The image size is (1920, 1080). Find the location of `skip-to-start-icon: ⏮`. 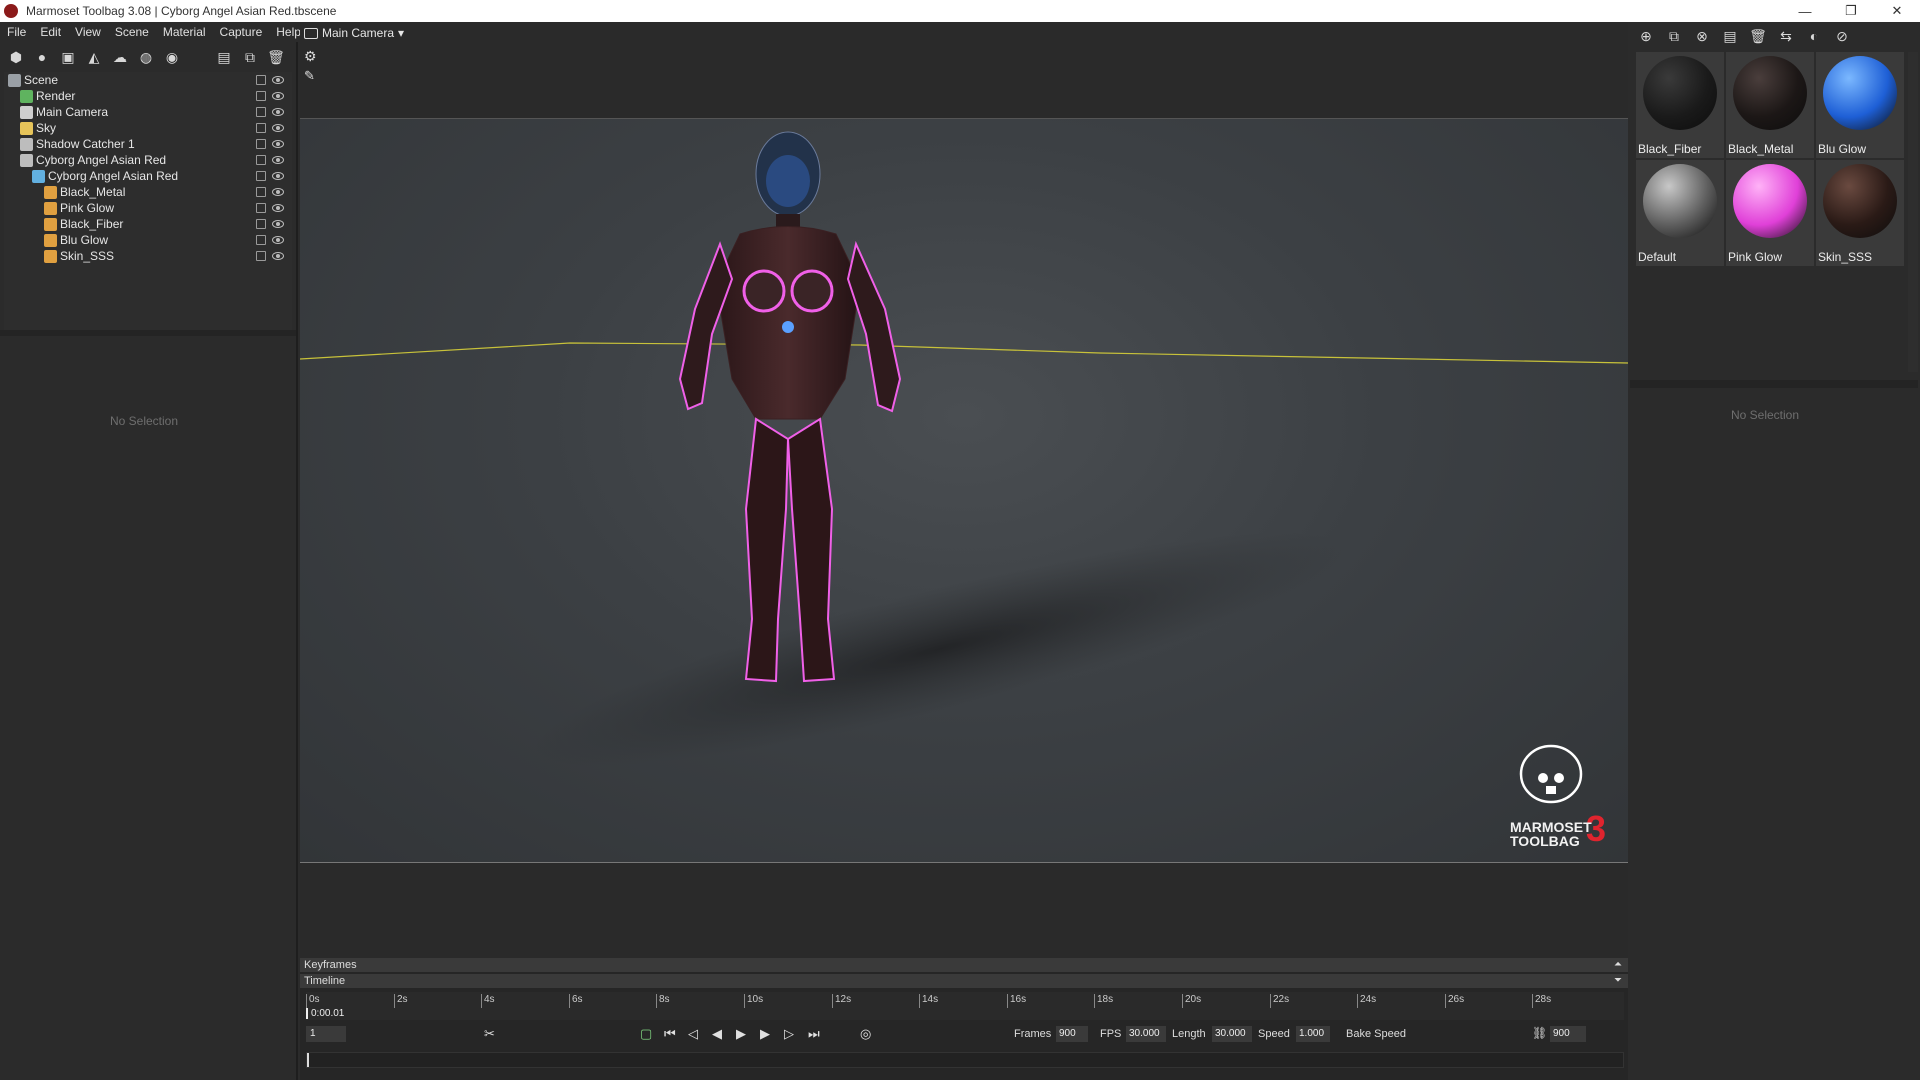

skip-to-start-icon: ⏮ is located at coordinates (670, 1034).